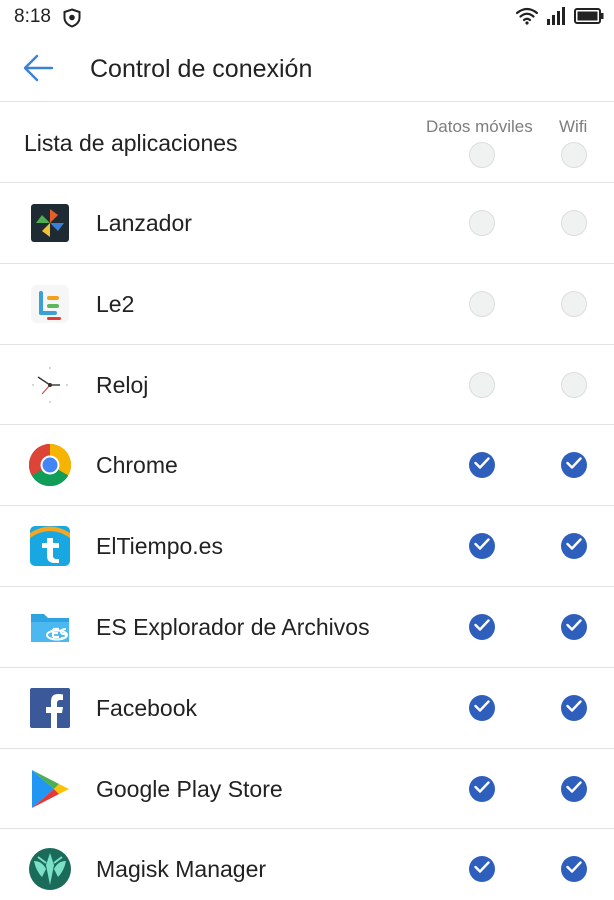 This screenshot has width=614, height=900. I want to click on column-label-mobile-data: Datos móviles, so click(479, 126).